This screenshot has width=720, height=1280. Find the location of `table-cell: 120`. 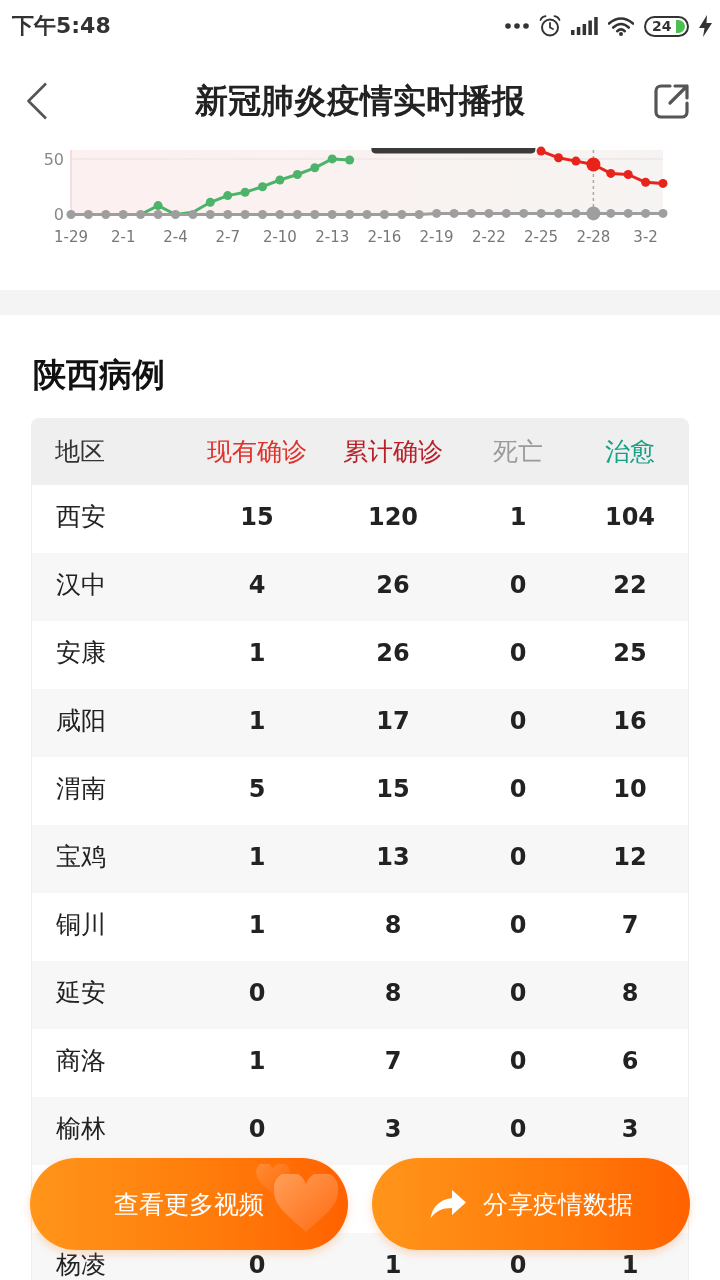

table-cell: 120 is located at coordinates (393, 516).